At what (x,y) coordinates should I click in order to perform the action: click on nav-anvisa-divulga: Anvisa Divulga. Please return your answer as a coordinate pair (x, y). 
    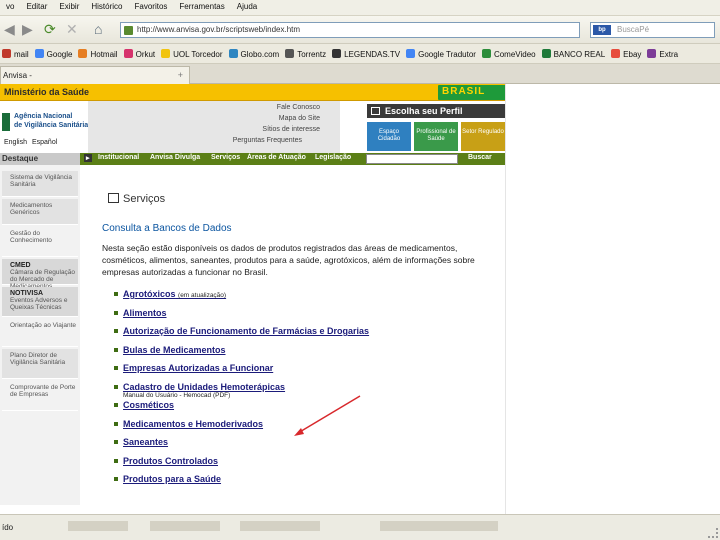
    Looking at the image, I should click on (175, 157).